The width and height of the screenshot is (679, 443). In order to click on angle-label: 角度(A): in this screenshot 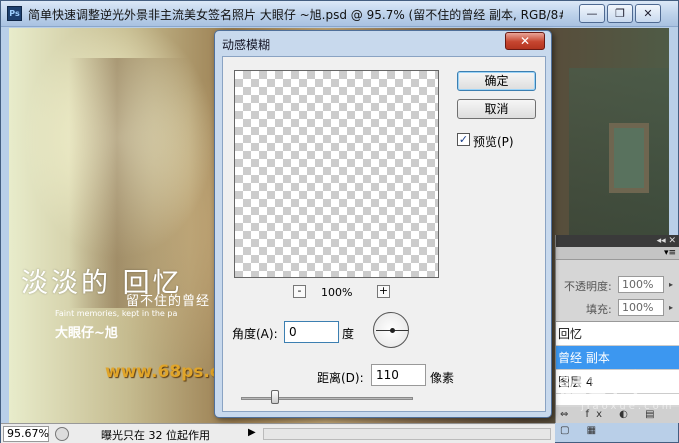, I will do `click(255, 334)`.